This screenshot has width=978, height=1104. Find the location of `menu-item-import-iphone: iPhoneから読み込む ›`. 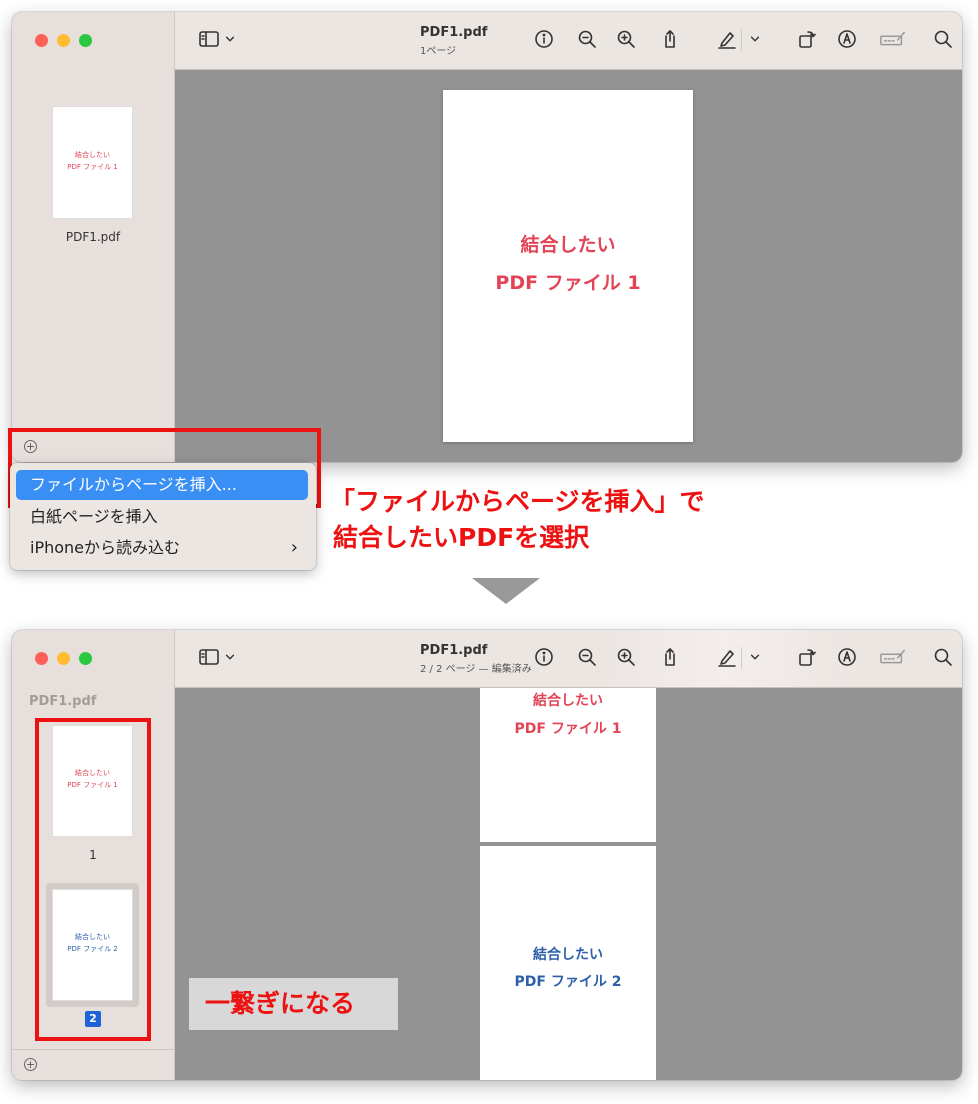

menu-item-import-iphone: iPhoneから読み込む › is located at coordinates (162, 548).